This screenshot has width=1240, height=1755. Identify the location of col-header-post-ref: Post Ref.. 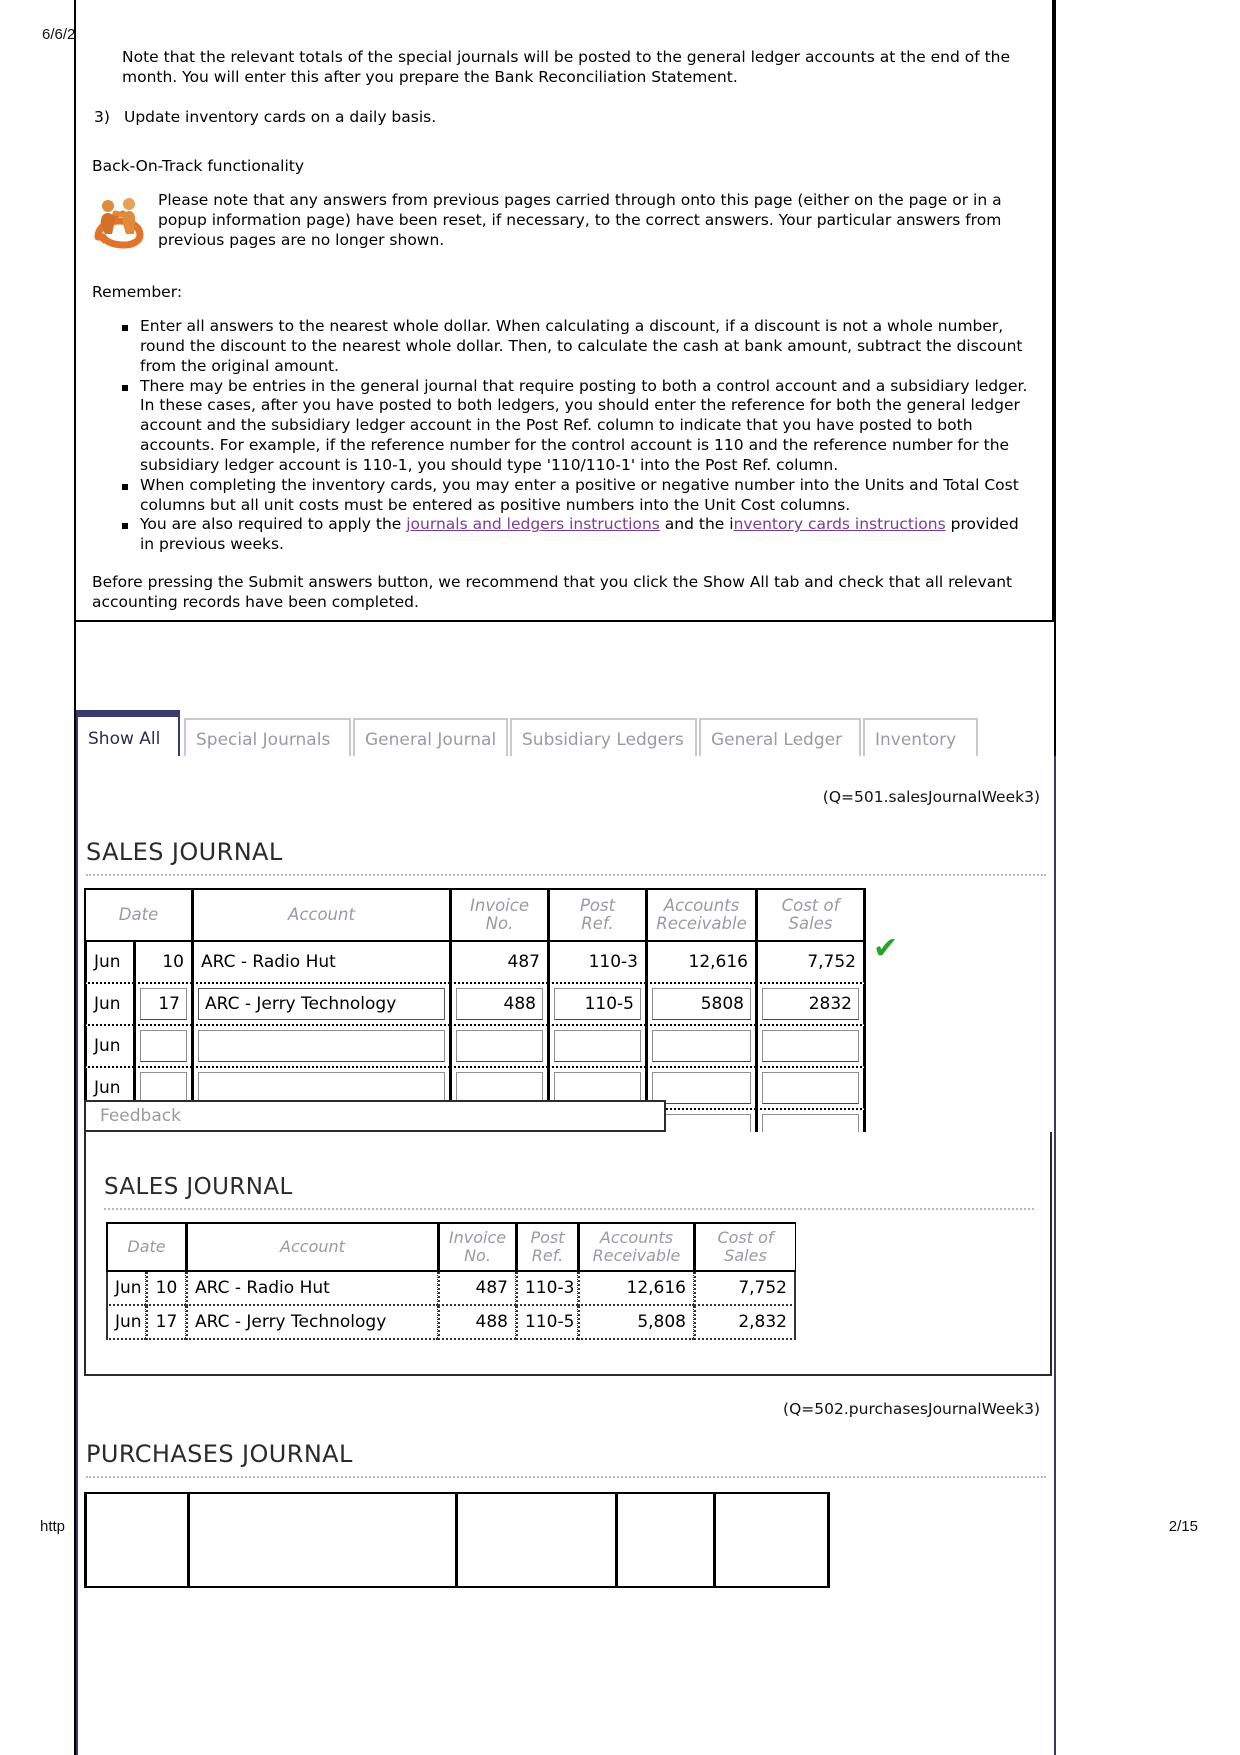
(597, 915).